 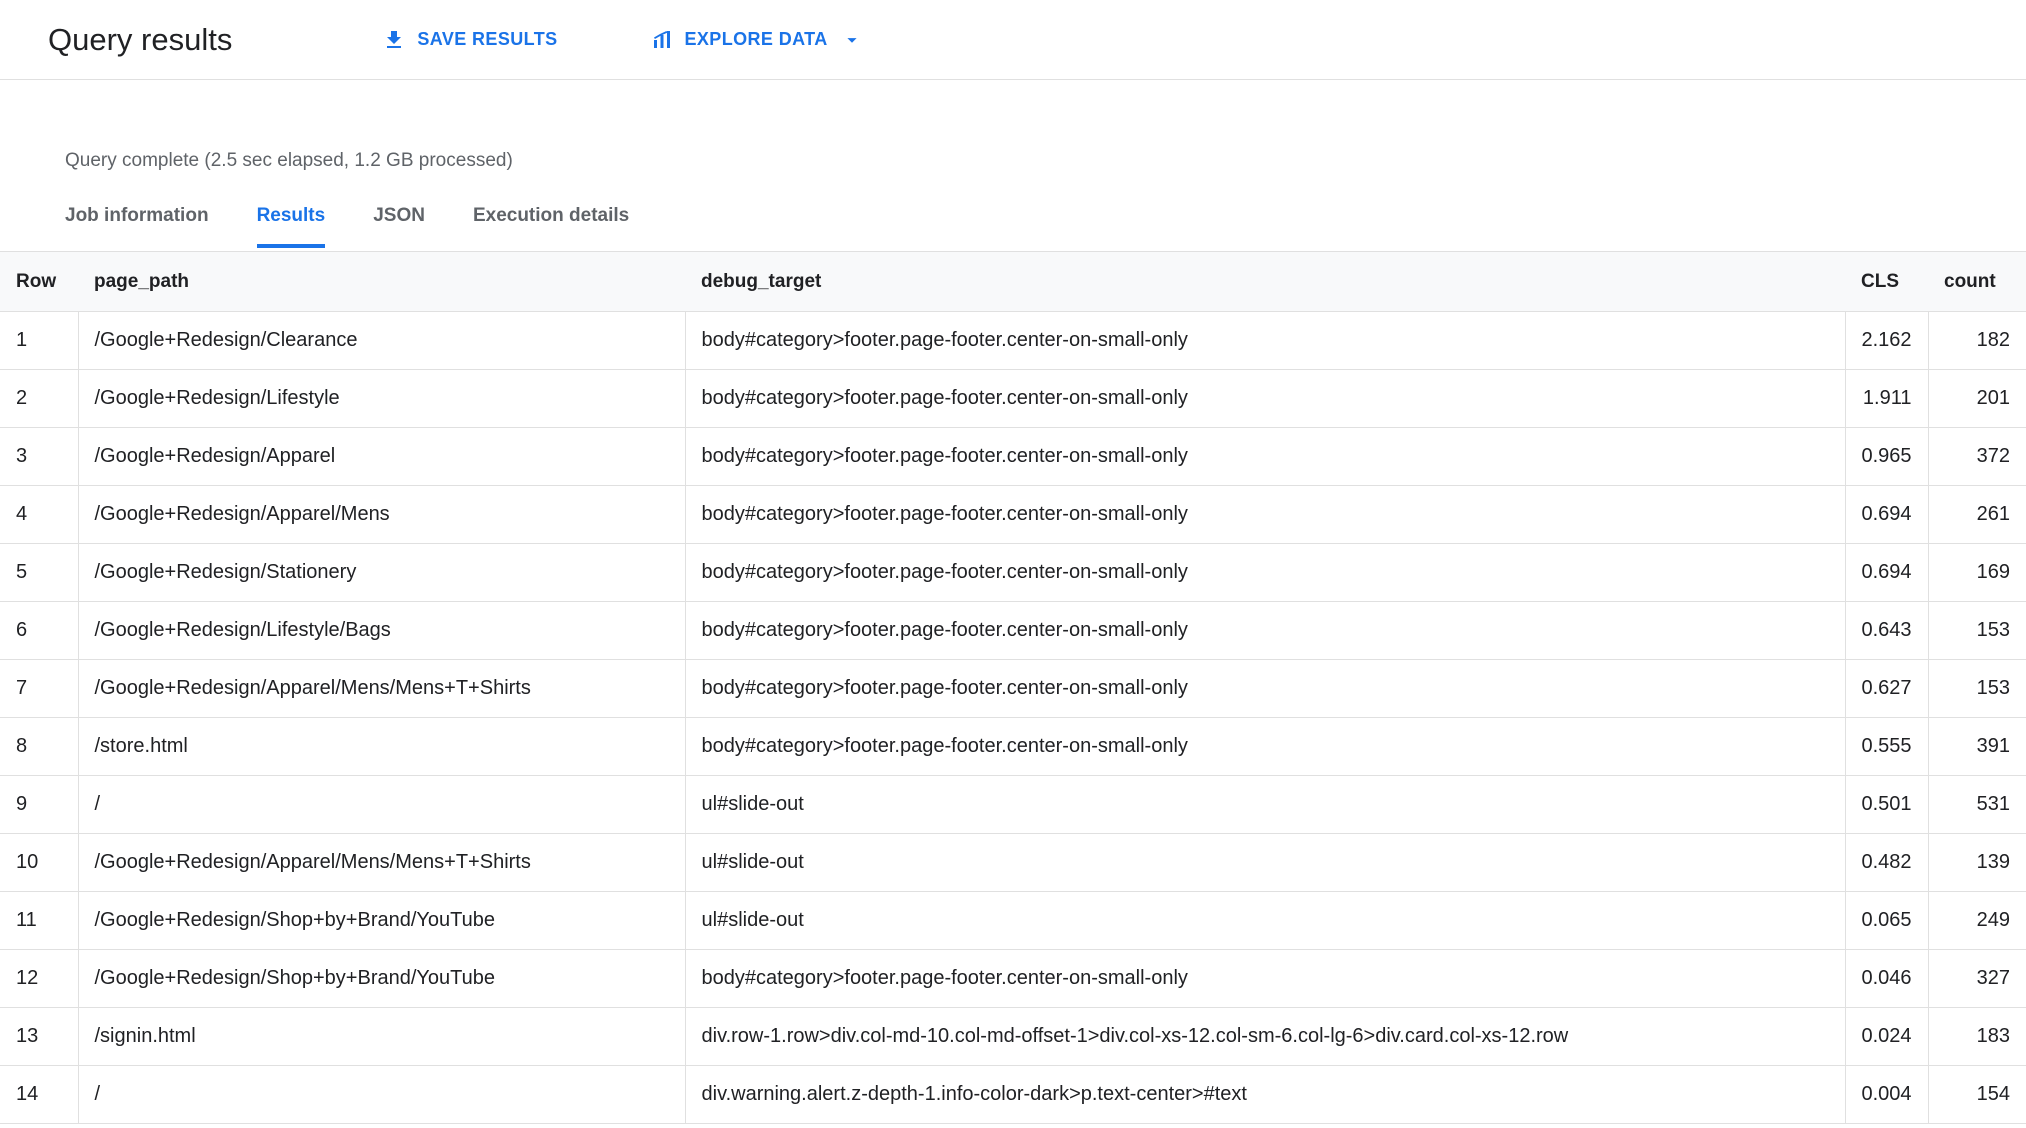 I want to click on cell-count: 391, so click(x=1977, y=746).